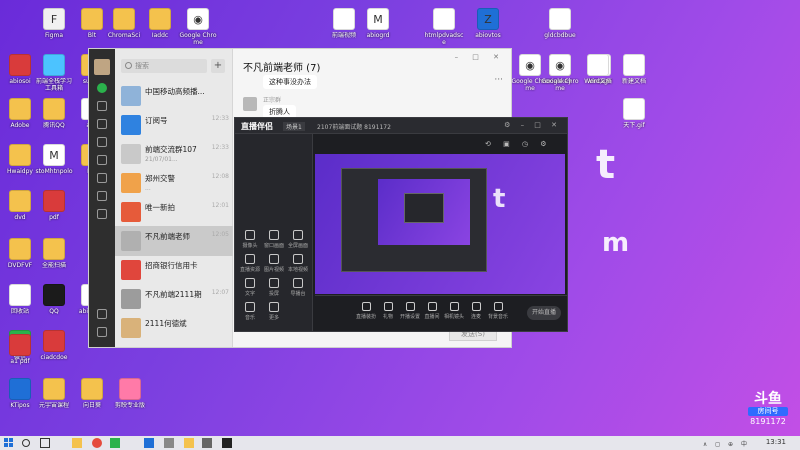  What do you see at coordinates (54, 398) in the screenshot?
I see `desktop-shortcut: 元宇宙课程` at bounding box center [54, 398].